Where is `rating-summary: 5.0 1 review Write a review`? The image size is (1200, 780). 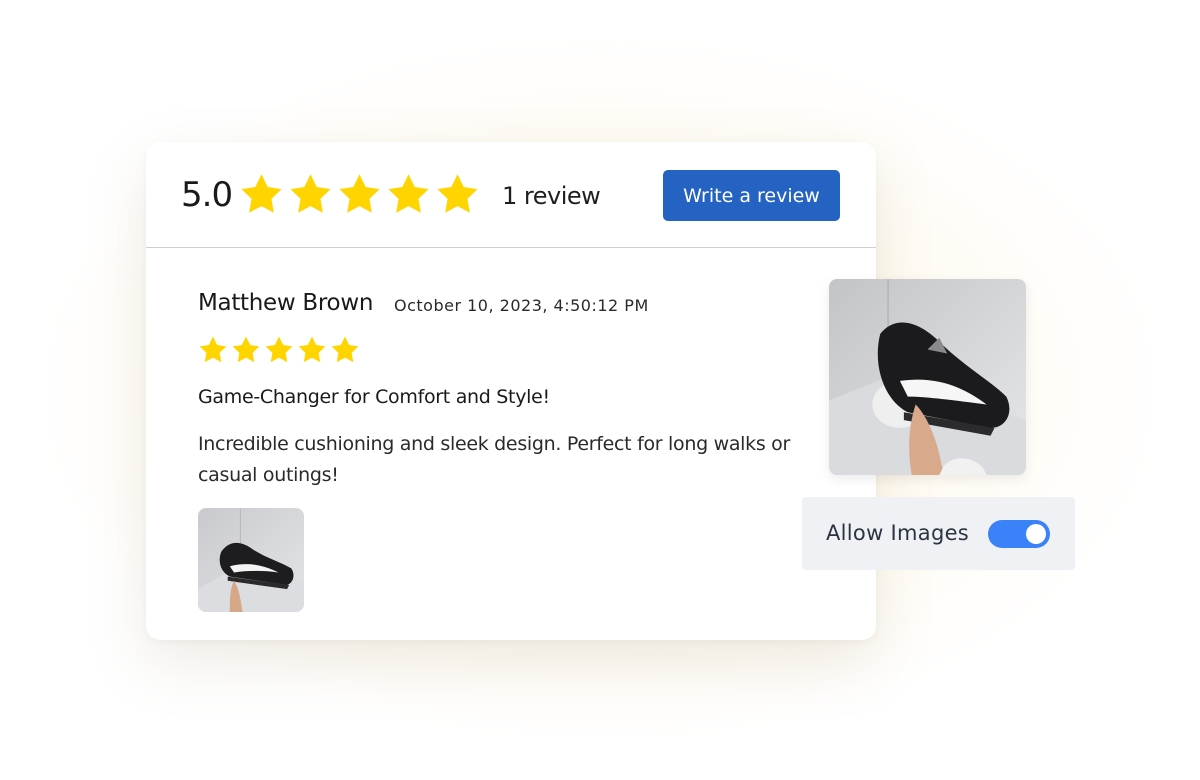 rating-summary: 5.0 1 review Write a review is located at coordinates (511, 195).